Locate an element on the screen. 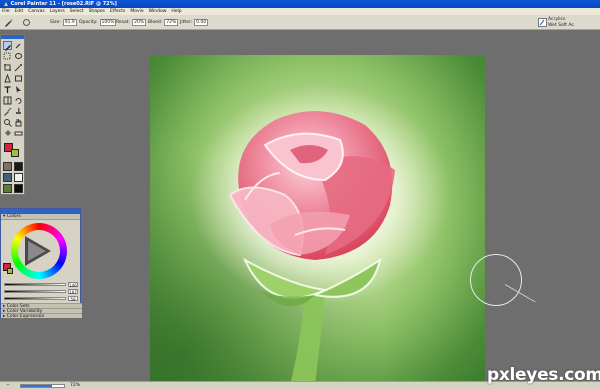  crop-tool-icon is located at coordinates (7, 67).